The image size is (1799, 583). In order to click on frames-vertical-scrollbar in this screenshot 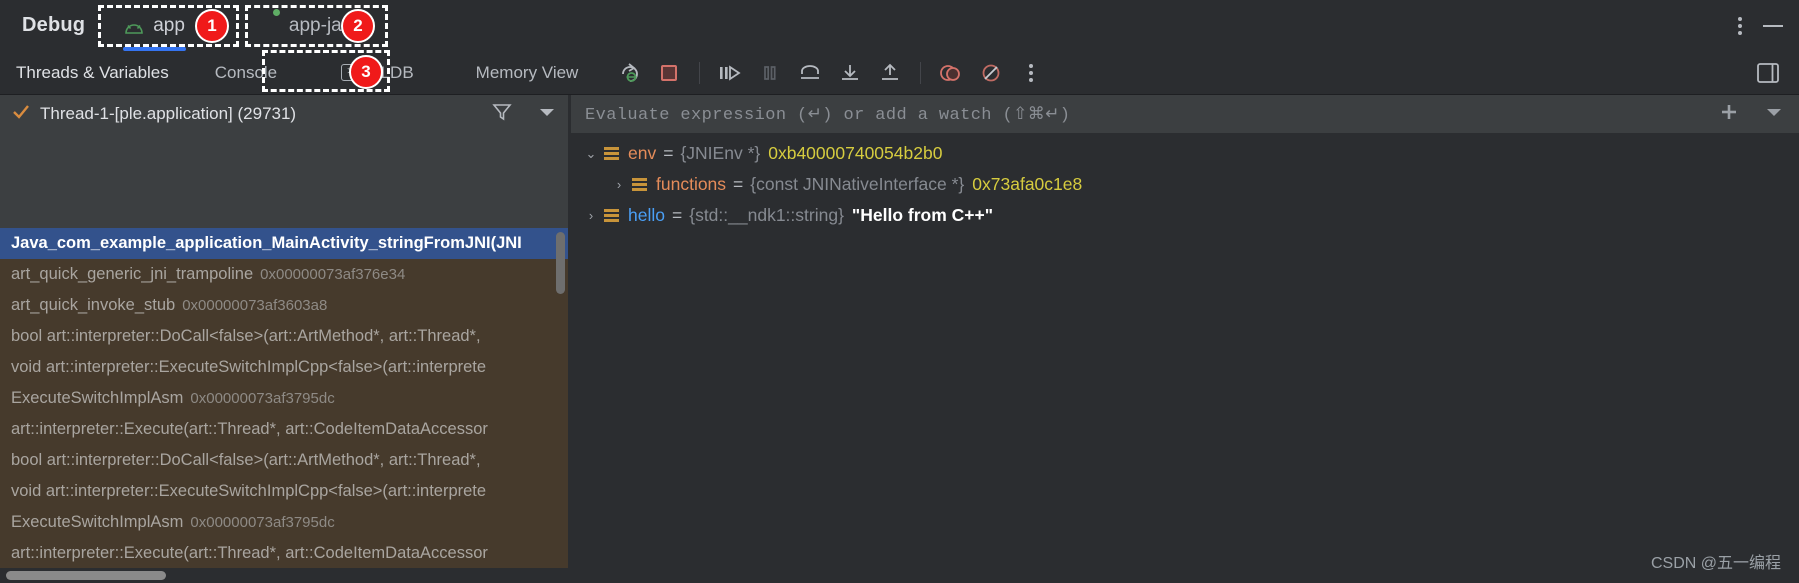, I will do `click(560, 263)`.